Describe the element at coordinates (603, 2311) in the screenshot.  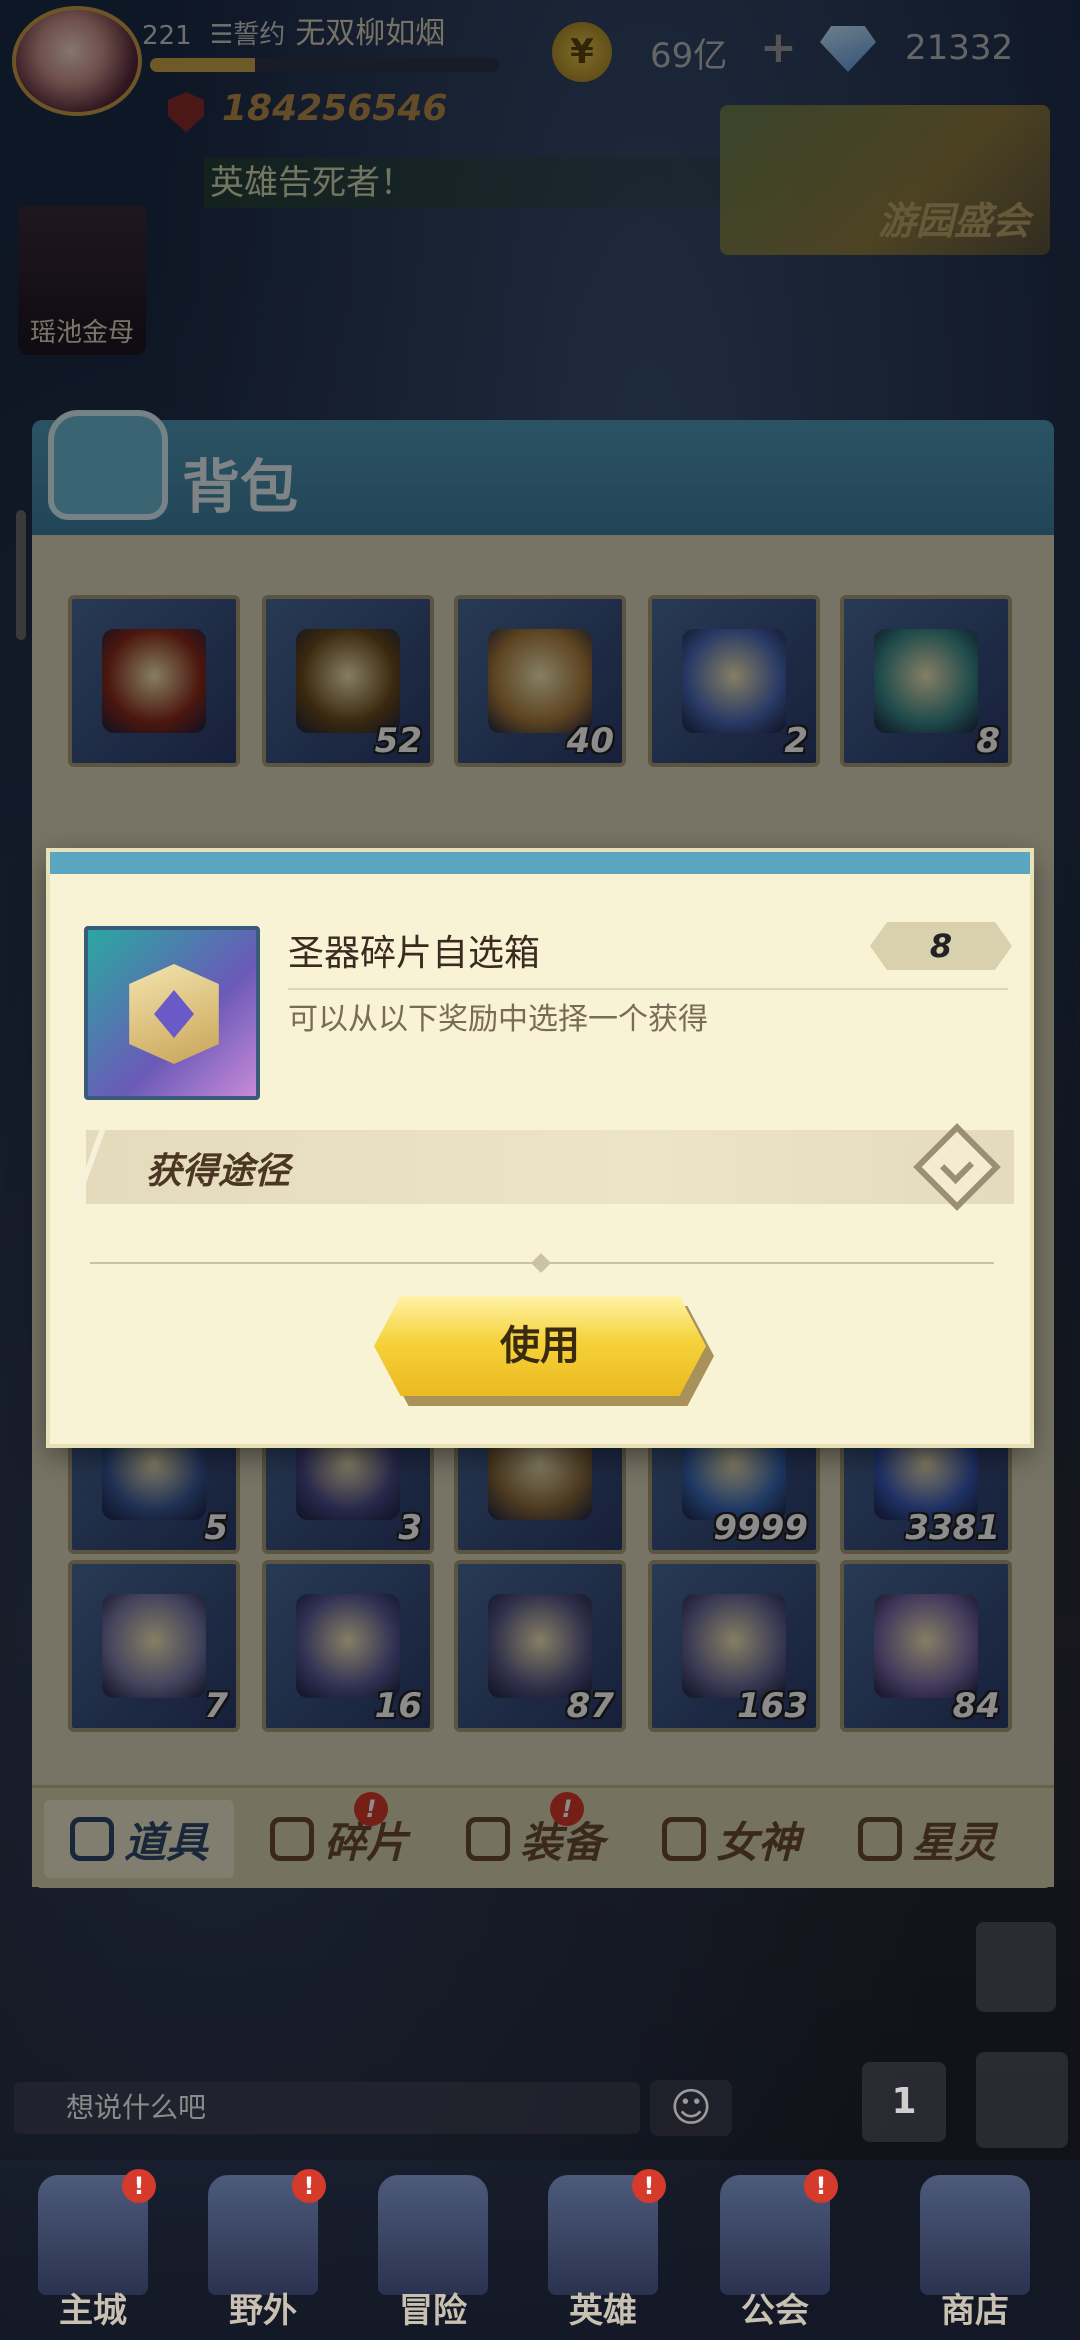
I see `nav-label: 英雄` at that location.